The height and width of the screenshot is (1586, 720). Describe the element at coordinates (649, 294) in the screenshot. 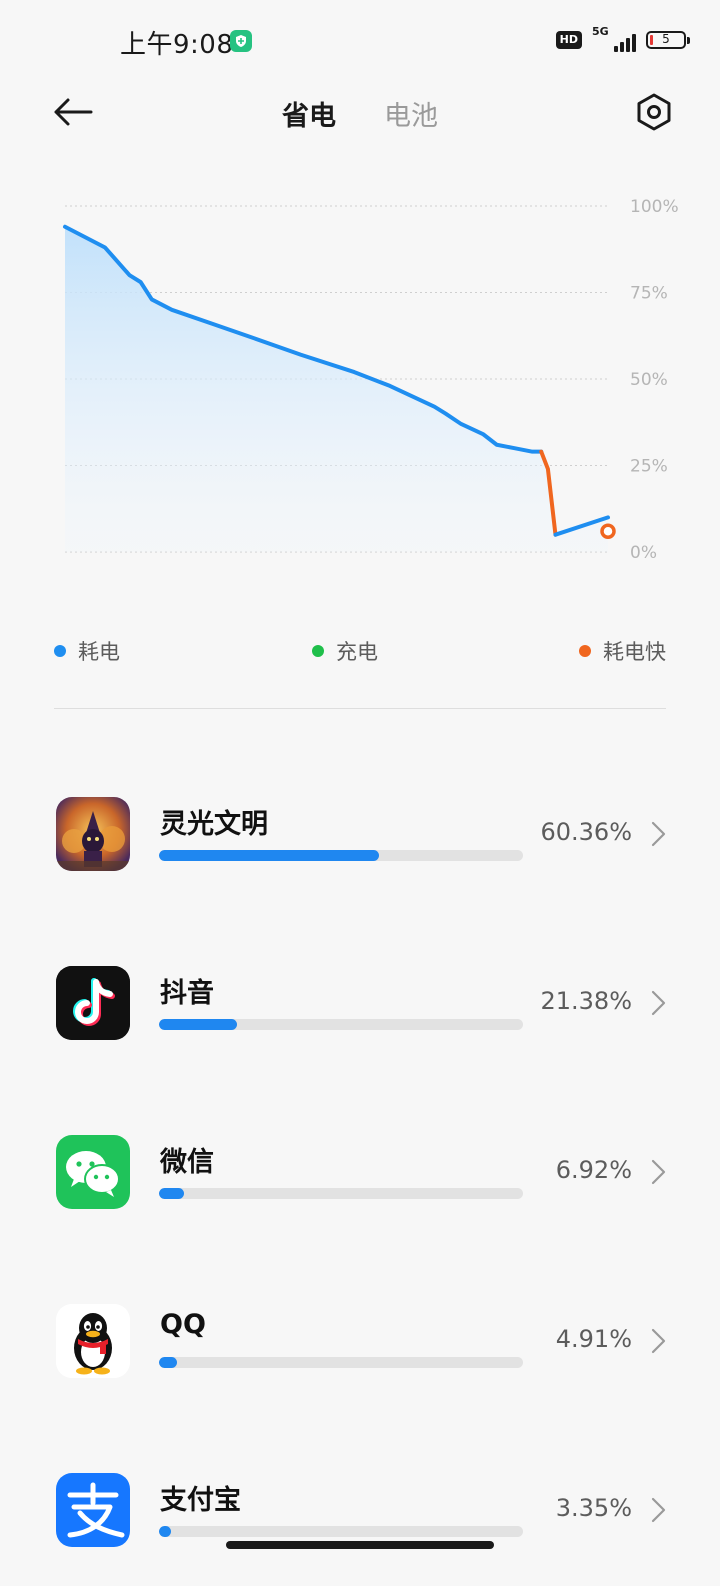

I see `y-tick-label: 75%` at that location.